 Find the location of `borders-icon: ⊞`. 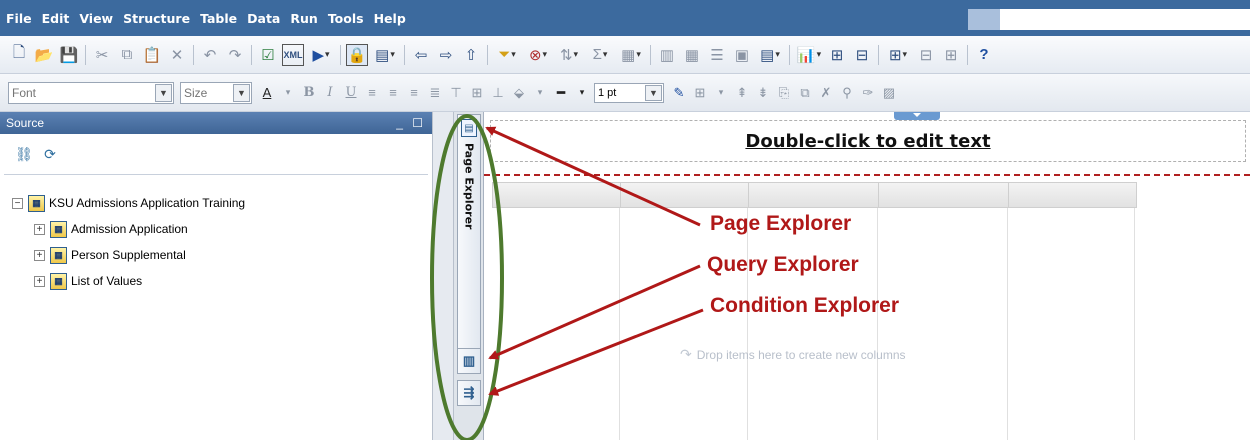

borders-icon: ⊞ is located at coordinates (700, 93).